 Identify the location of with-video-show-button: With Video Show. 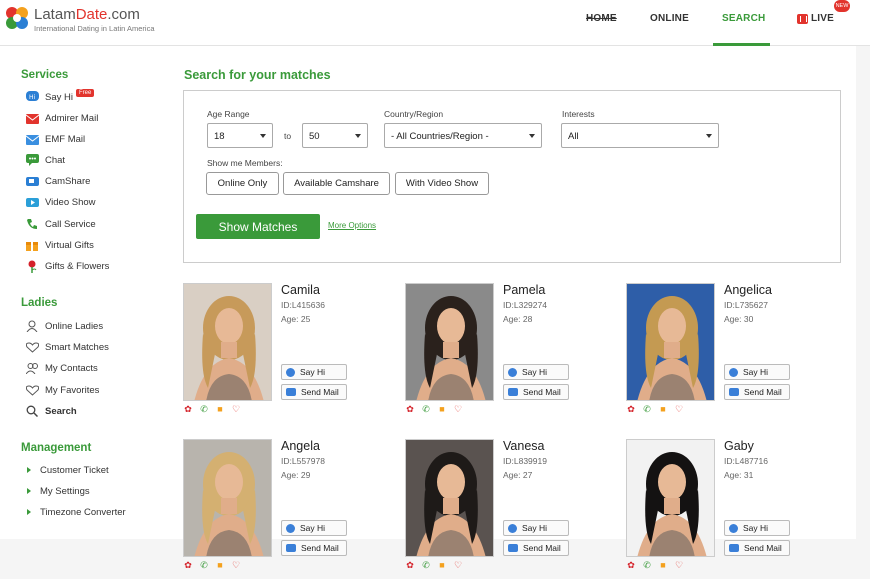
(442, 183).